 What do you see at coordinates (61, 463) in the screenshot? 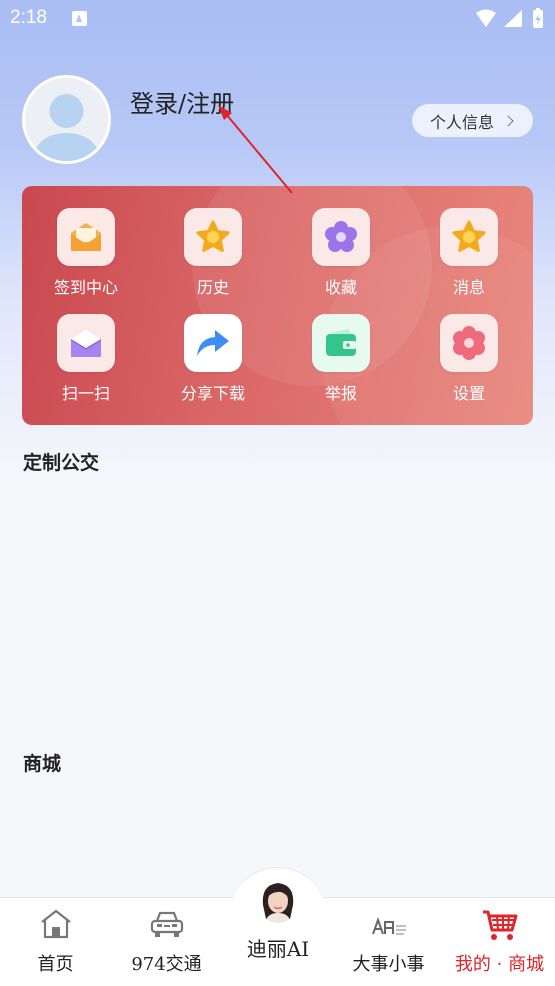
I see `section-title-custom-bus: 定制公交` at bounding box center [61, 463].